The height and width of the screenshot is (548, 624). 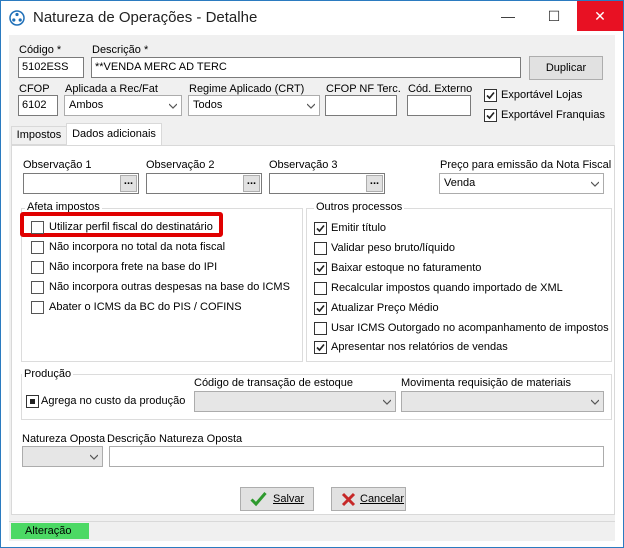 I want to click on tab-dados-adicionais: Dados adicionais, so click(x=114, y=134).